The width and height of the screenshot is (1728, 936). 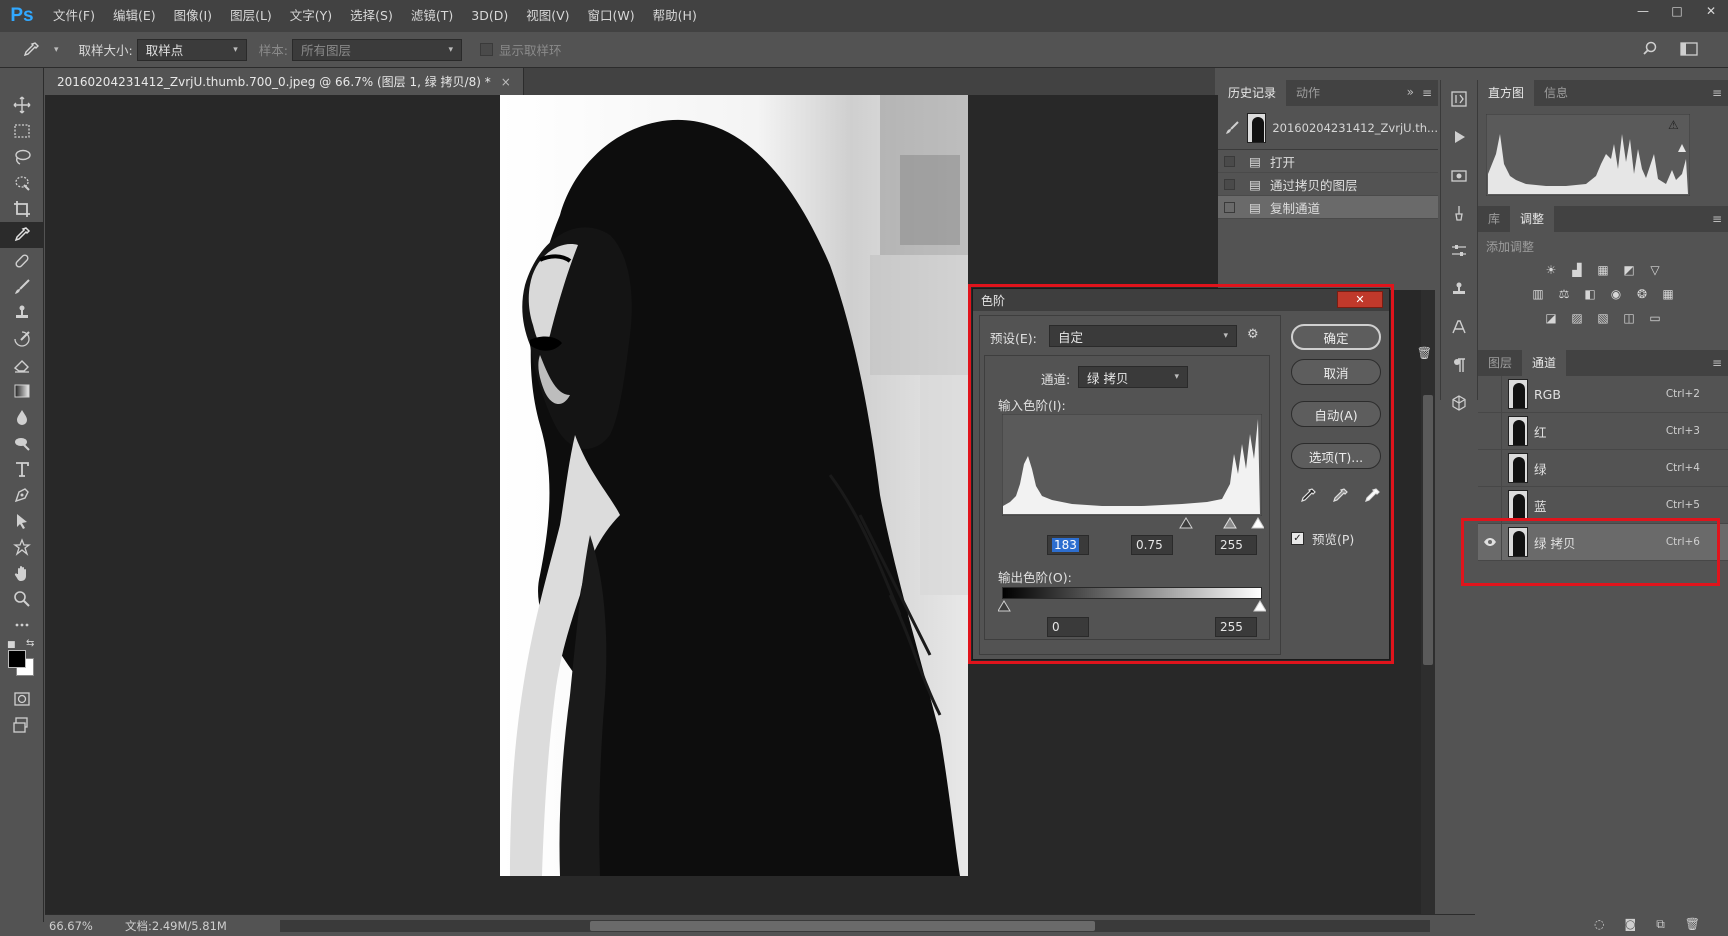 I want to click on channel-row: 红 Ctrl+3, so click(x=1603, y=431).